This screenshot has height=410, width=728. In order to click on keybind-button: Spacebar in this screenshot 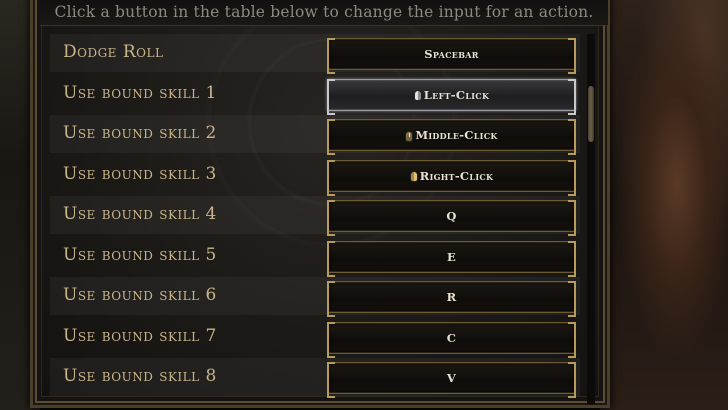, I will do `click(451, 56)`.